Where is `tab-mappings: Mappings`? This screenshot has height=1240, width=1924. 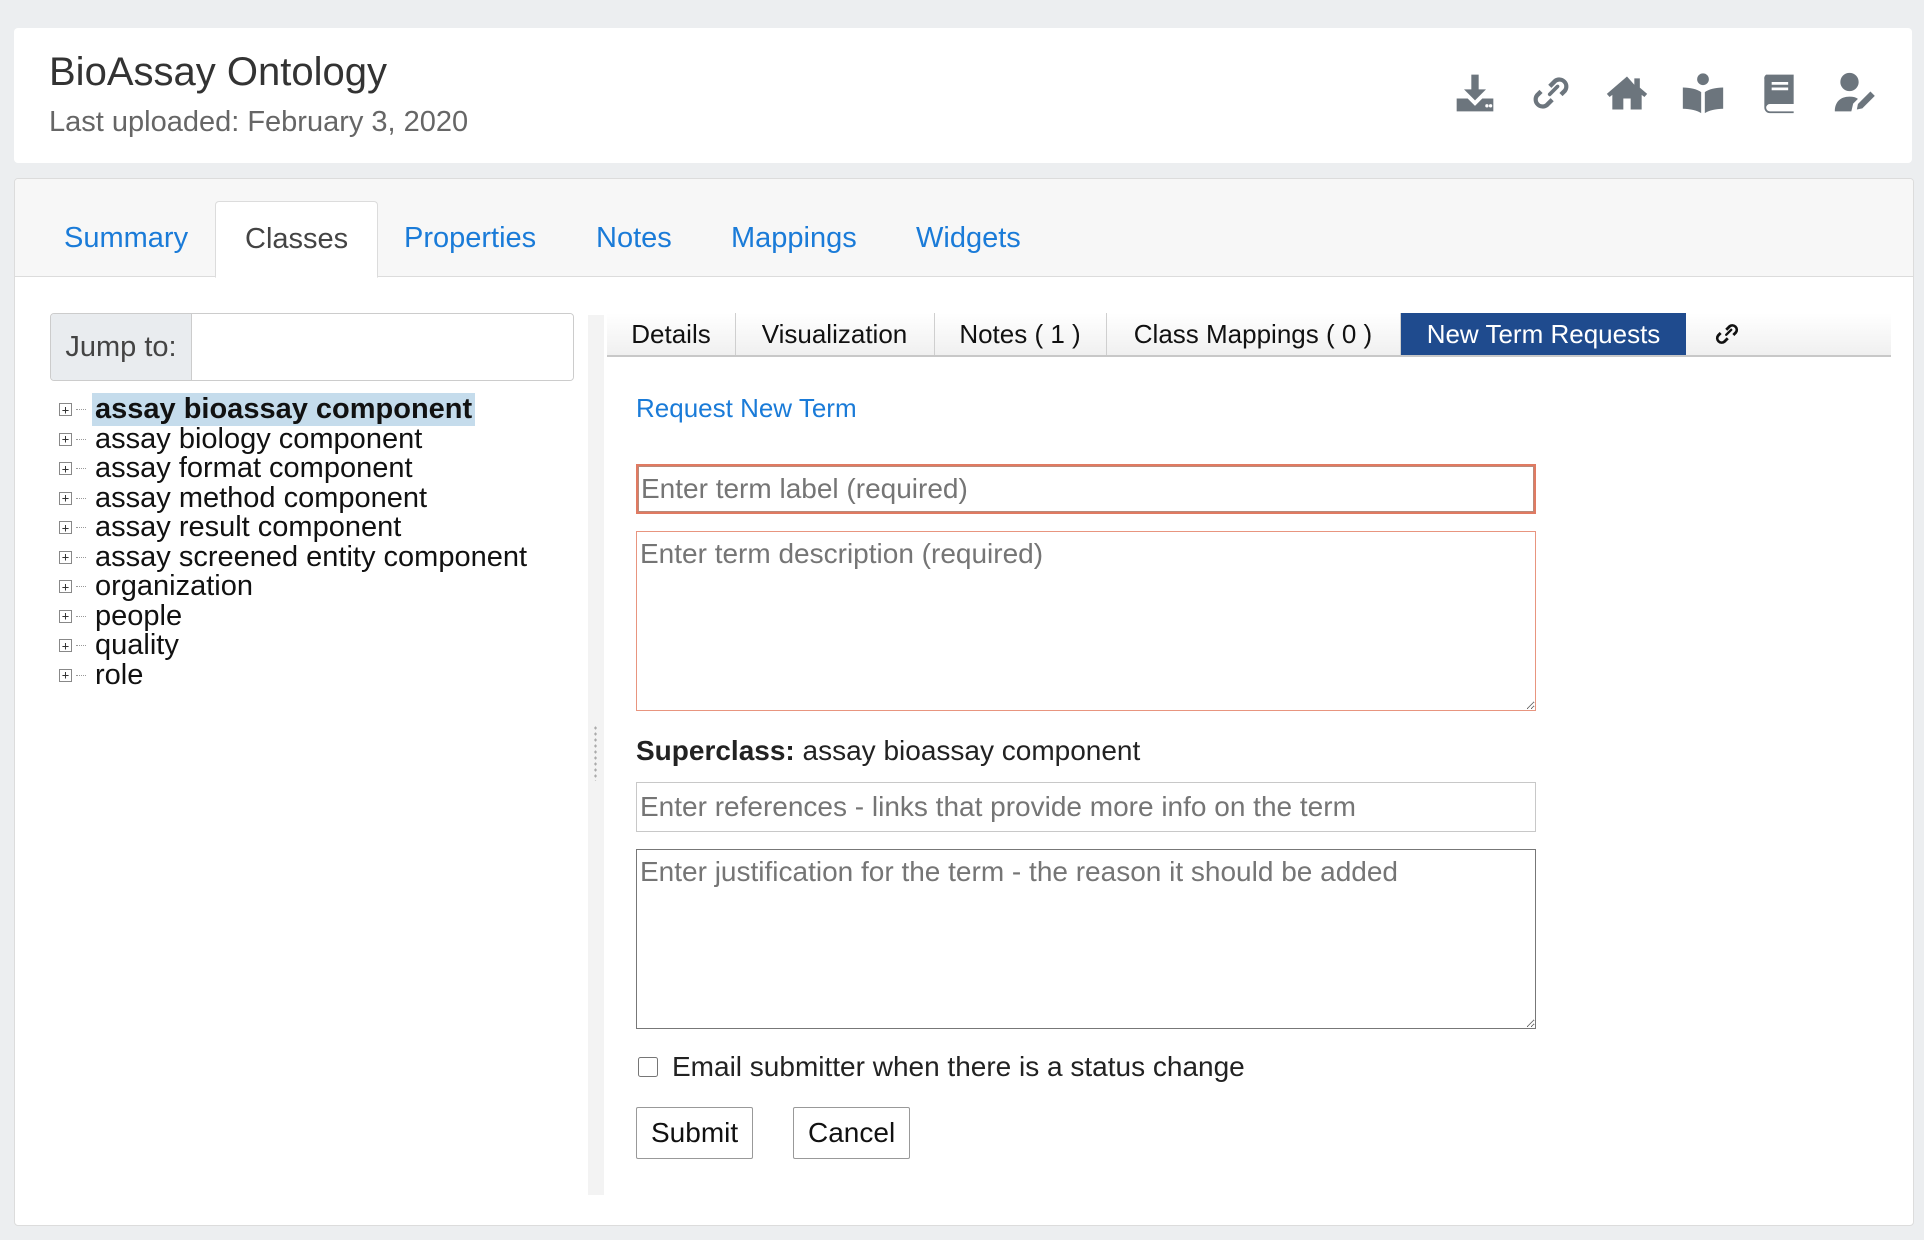 tab-mappings: Mappings is located at coordinates (794, 238).